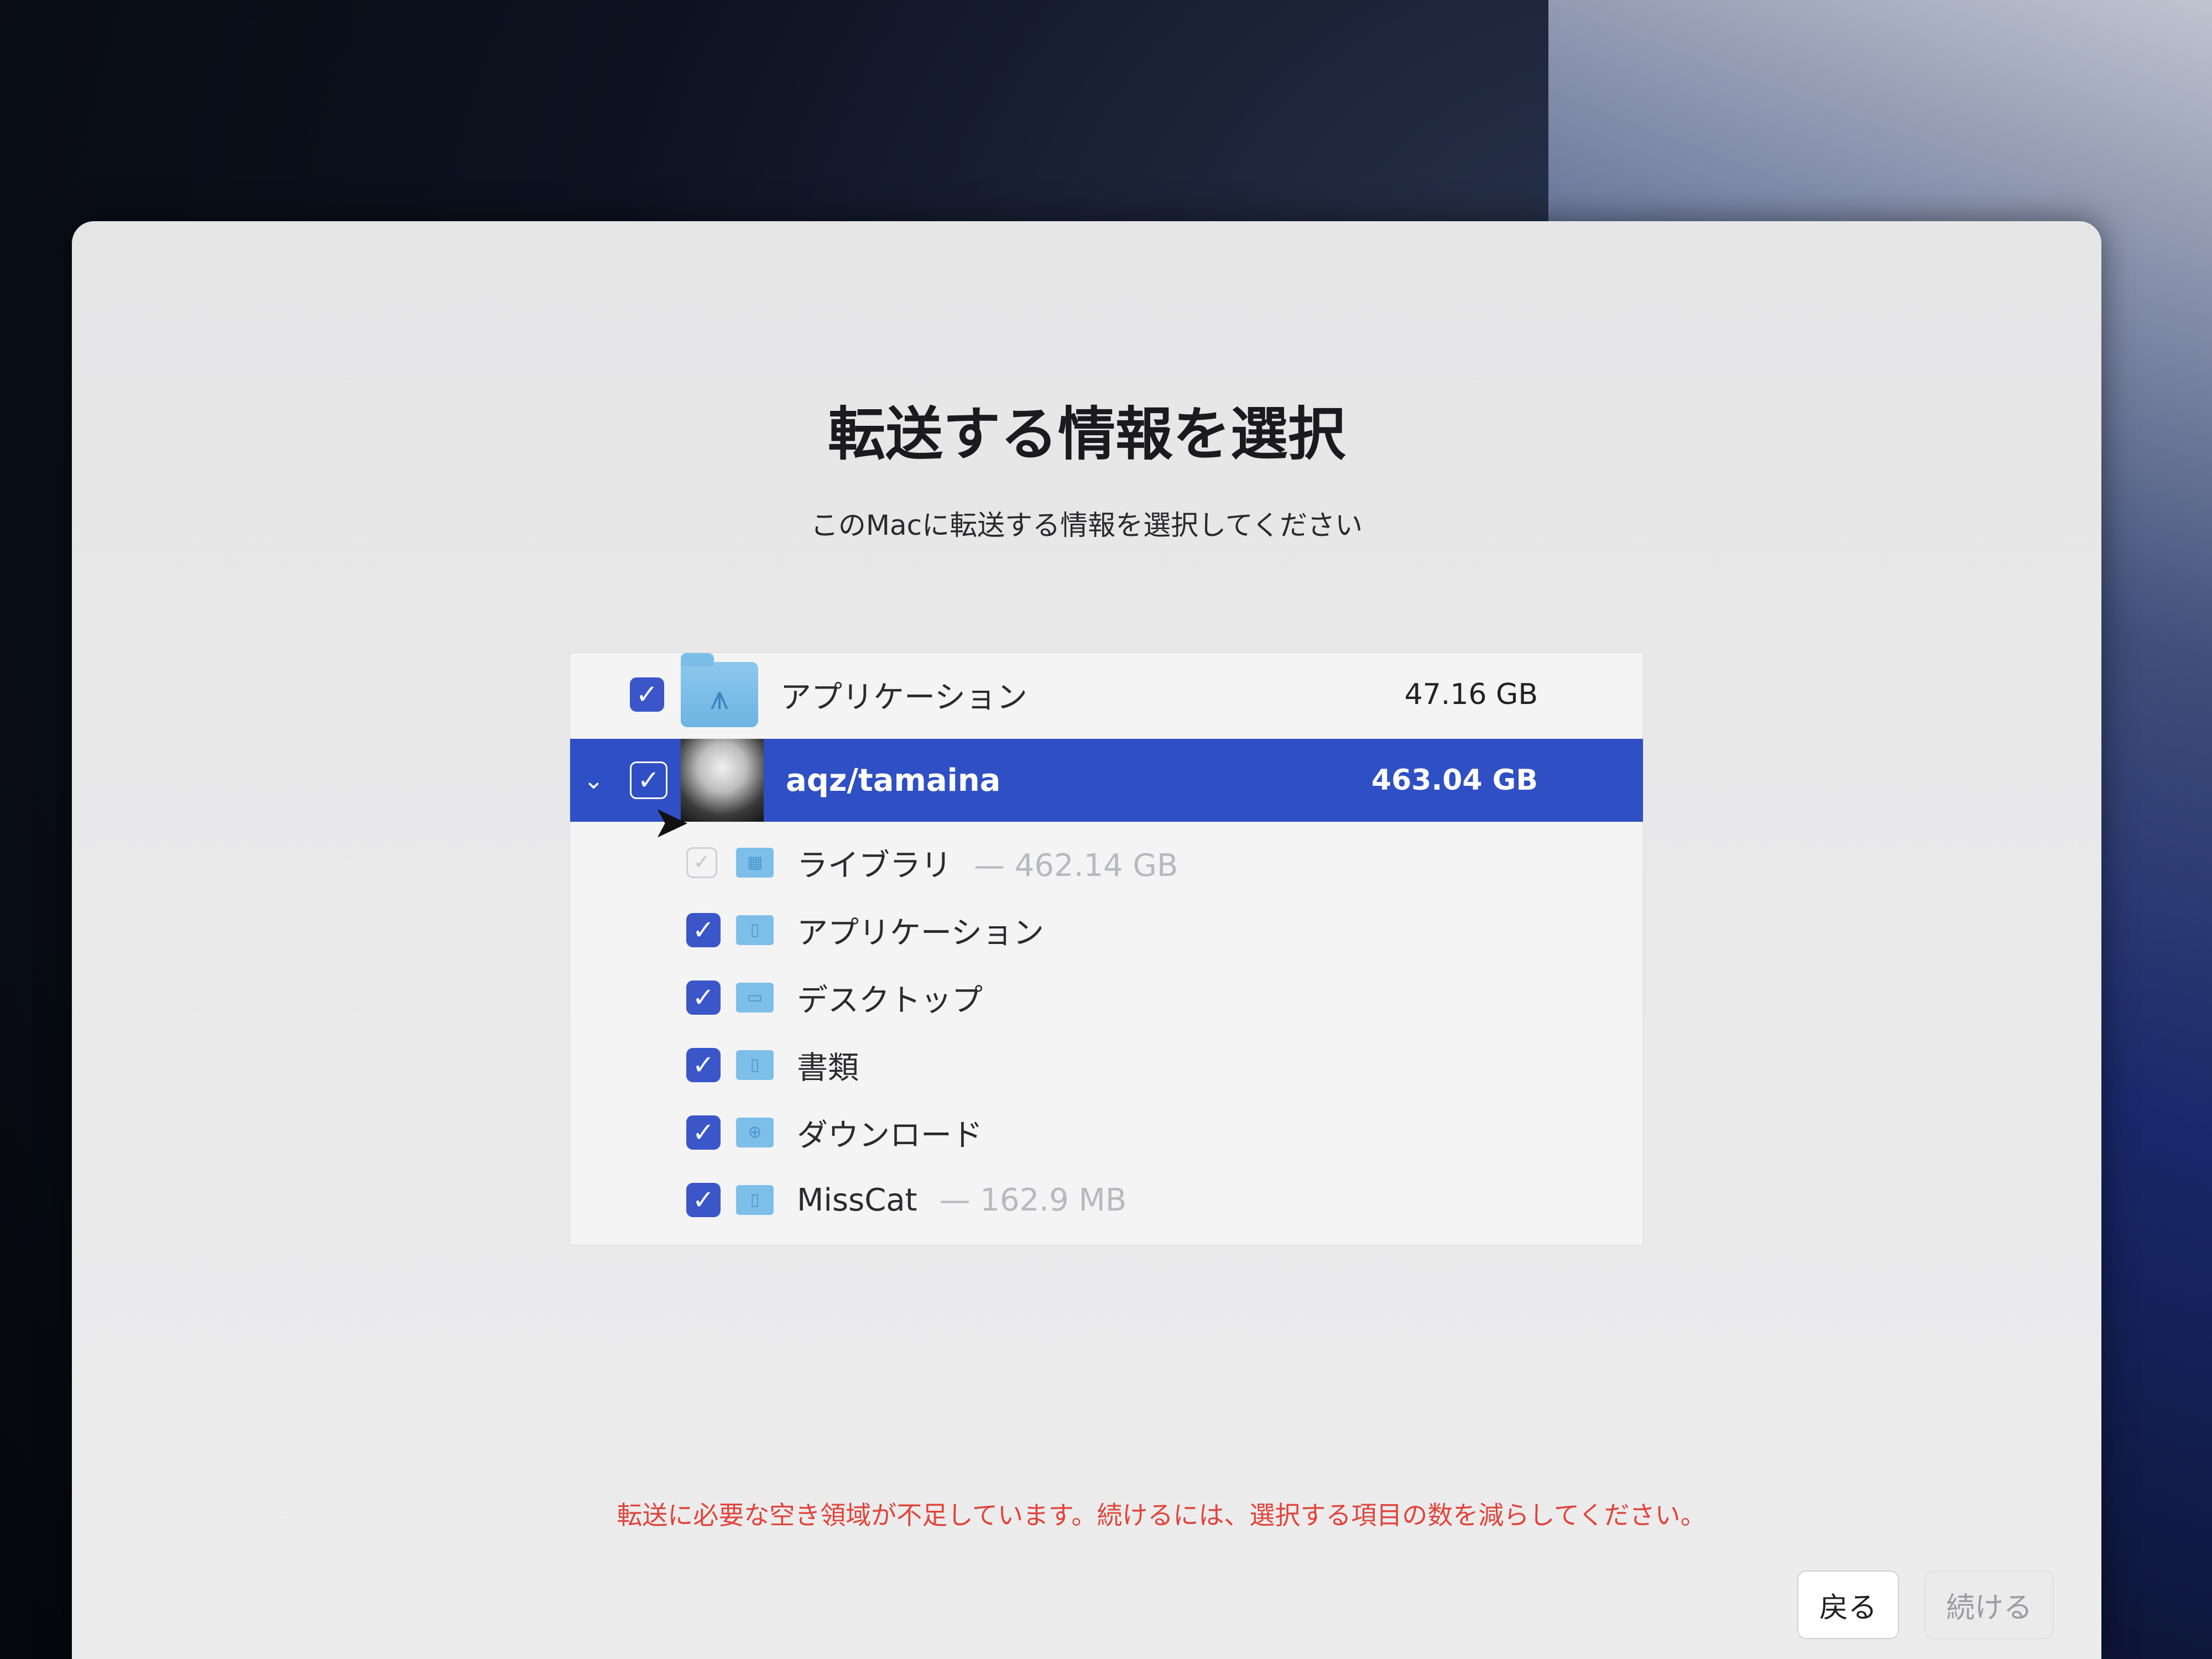 The height and width of the screenshot is (1659, 2212). What do you see at coordinates (894, 780) in the screenshot?
I see `user-account-label: aqz/tamaina` at bounding box center [894, 780].